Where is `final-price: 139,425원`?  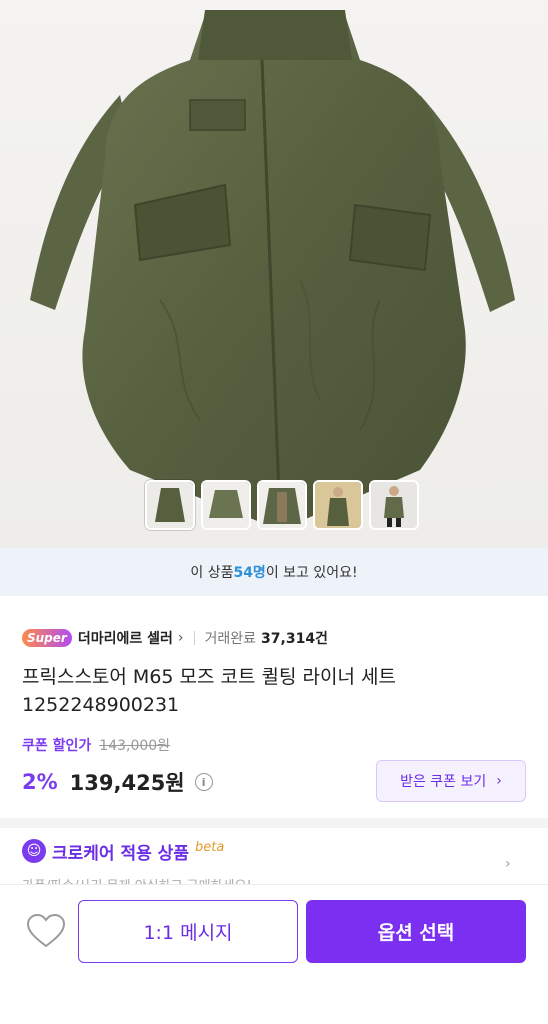 final-price: 139,425원 is located at coordinates (127, 783).